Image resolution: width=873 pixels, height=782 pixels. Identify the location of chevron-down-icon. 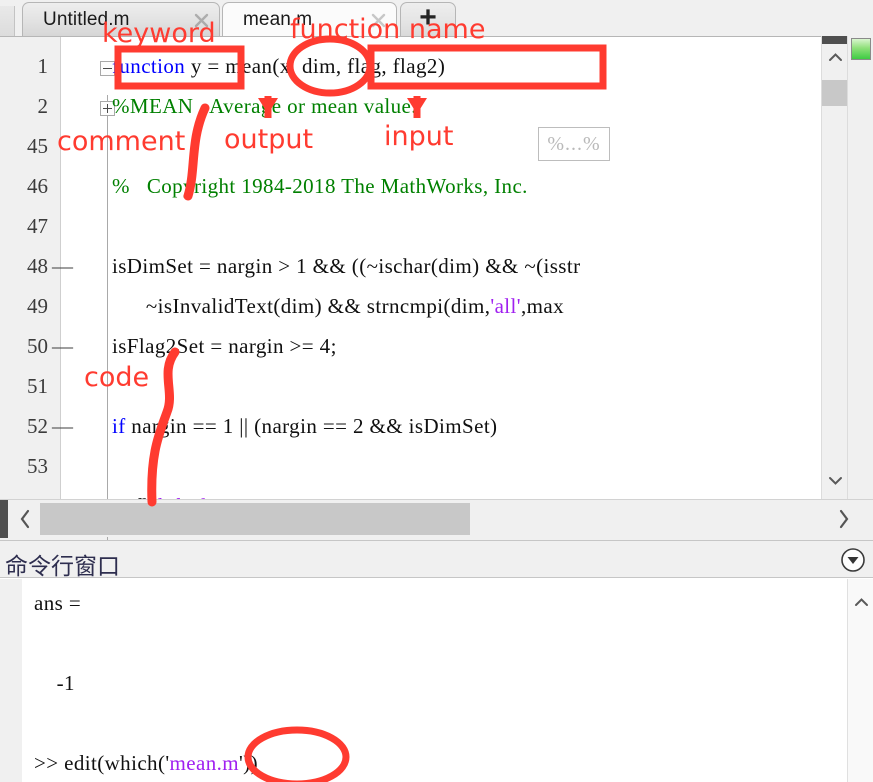
(835, 480).